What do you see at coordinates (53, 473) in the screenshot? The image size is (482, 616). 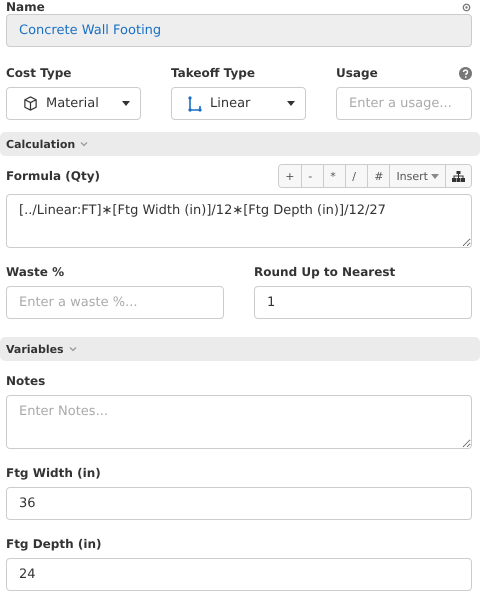 I see `field-label: Ftg Width (in)` at bounding box center [53, 473].